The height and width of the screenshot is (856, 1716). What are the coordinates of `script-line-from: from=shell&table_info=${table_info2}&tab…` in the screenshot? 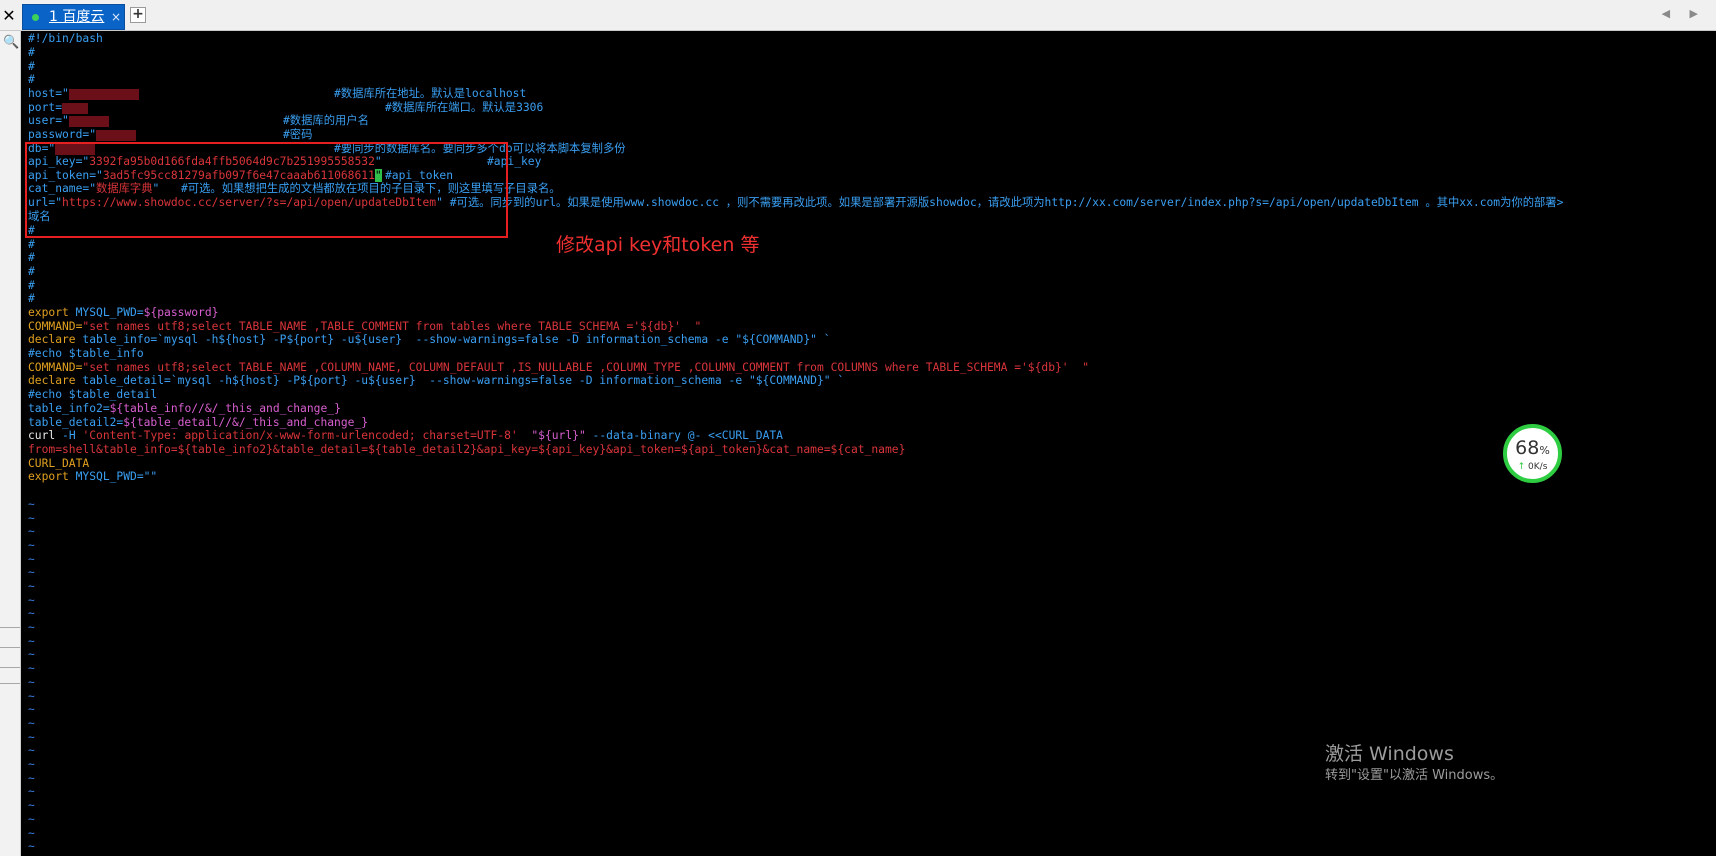 It's located at (467, 449).